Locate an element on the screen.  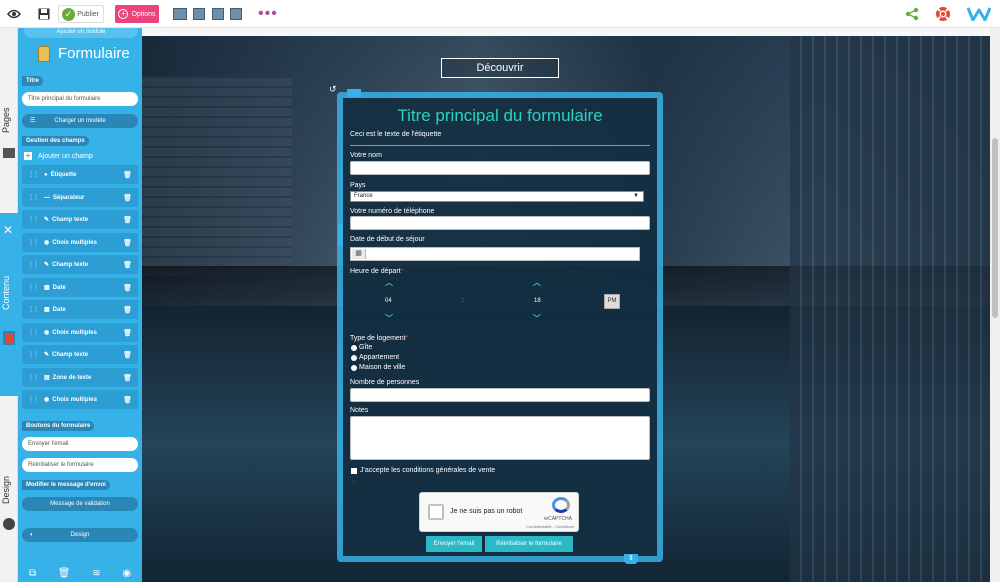
form-module-tag is located at coordinates (354, 93).